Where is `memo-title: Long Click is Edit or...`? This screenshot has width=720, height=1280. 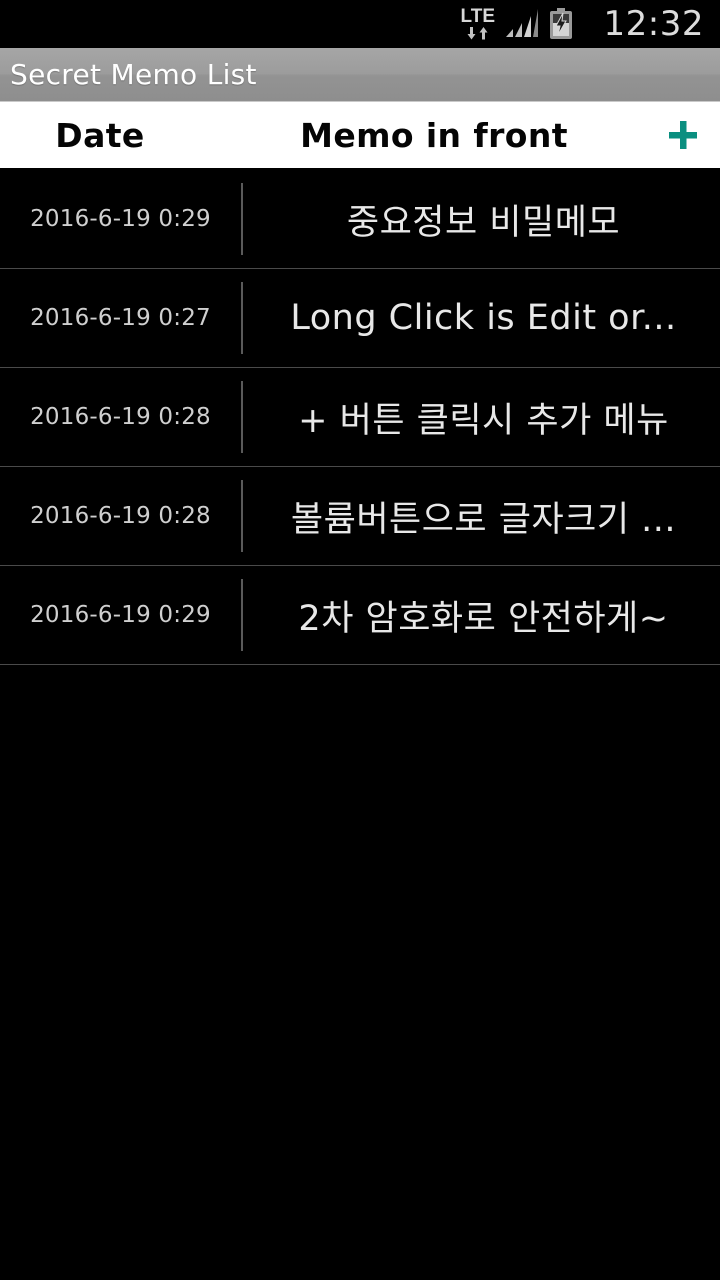
memo-title: Long Click is Edit or... is located at coordinates (483, 318).